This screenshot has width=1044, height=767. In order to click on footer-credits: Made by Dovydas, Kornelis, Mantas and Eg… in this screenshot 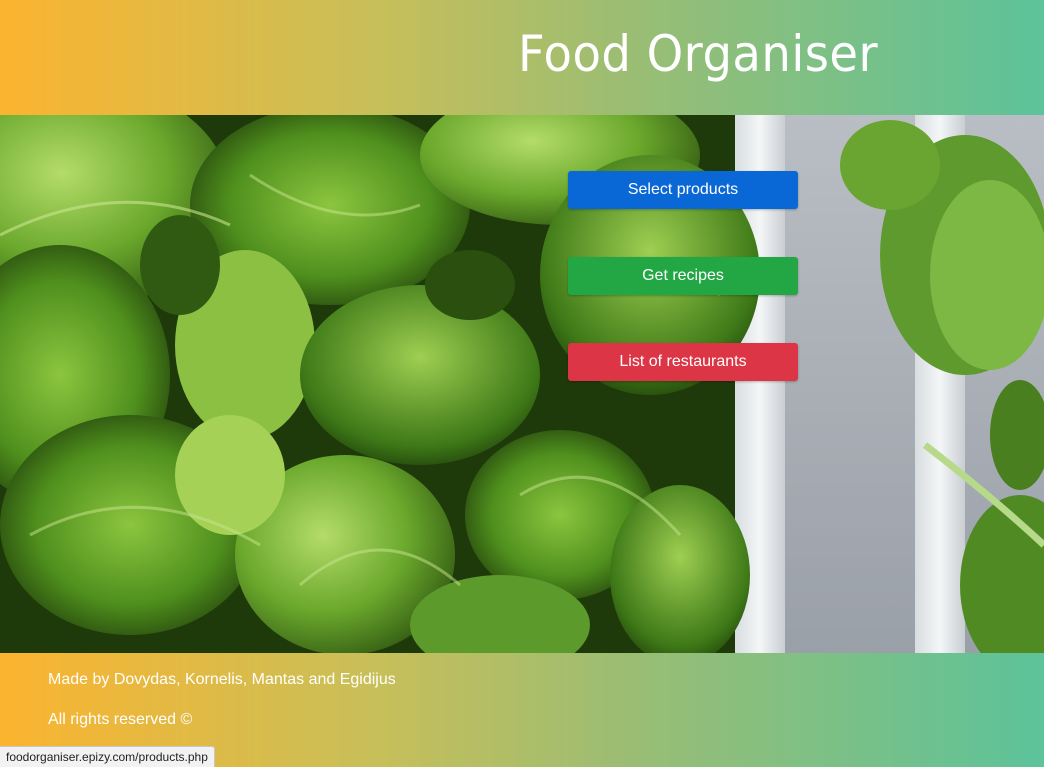, I will do `click(222, 679)`.